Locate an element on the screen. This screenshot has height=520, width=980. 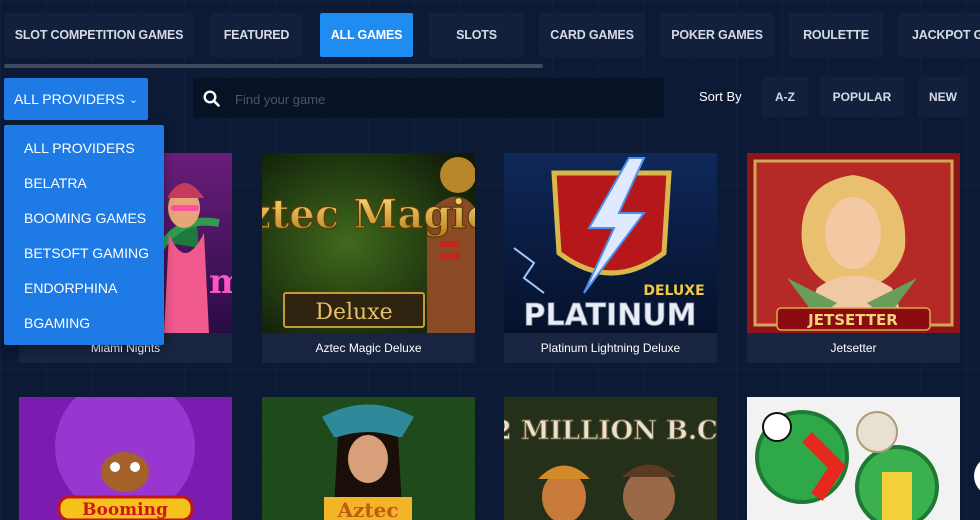
search-icon is located at coordinates (211, 98).